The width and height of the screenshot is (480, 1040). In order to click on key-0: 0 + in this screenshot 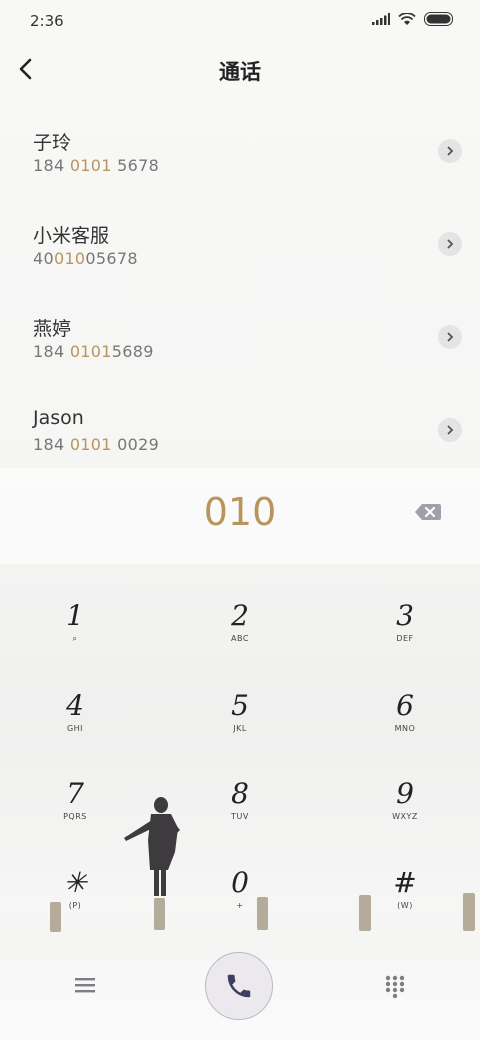, I will do `click(240, 902)`.